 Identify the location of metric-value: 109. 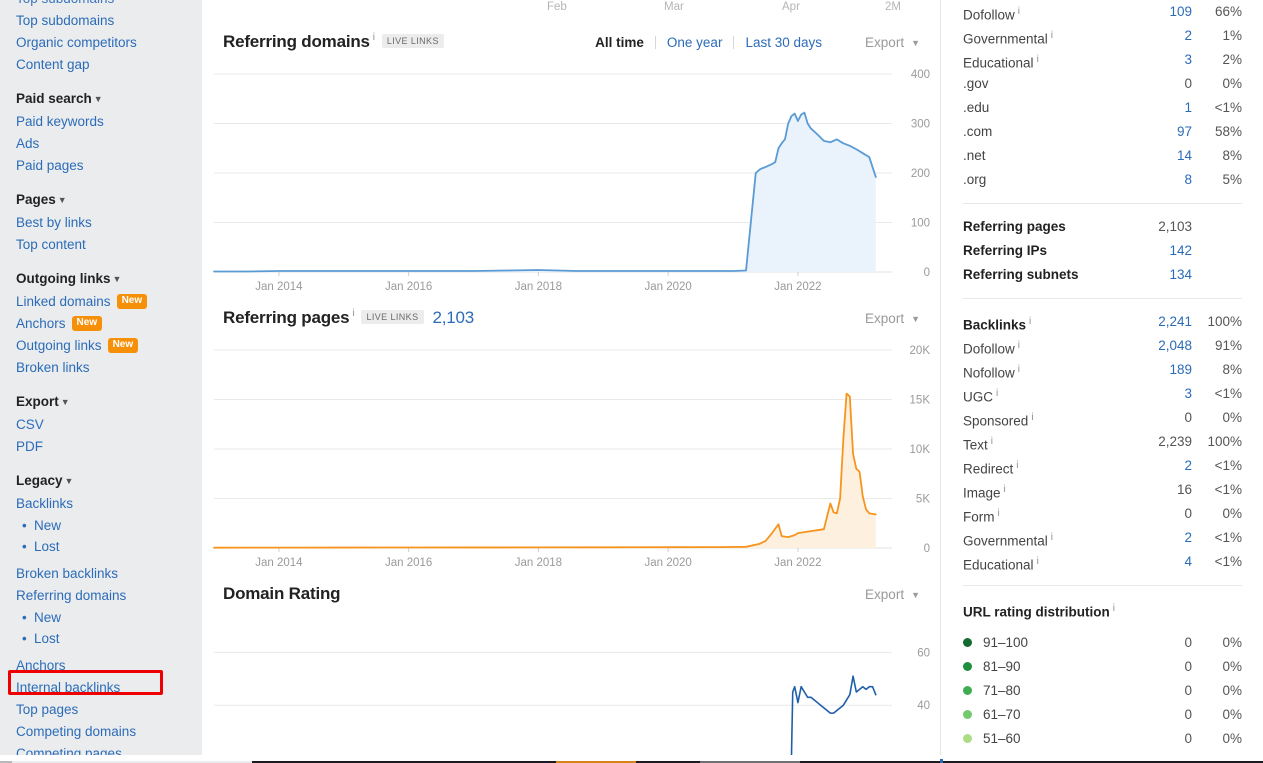
(1180, 12).